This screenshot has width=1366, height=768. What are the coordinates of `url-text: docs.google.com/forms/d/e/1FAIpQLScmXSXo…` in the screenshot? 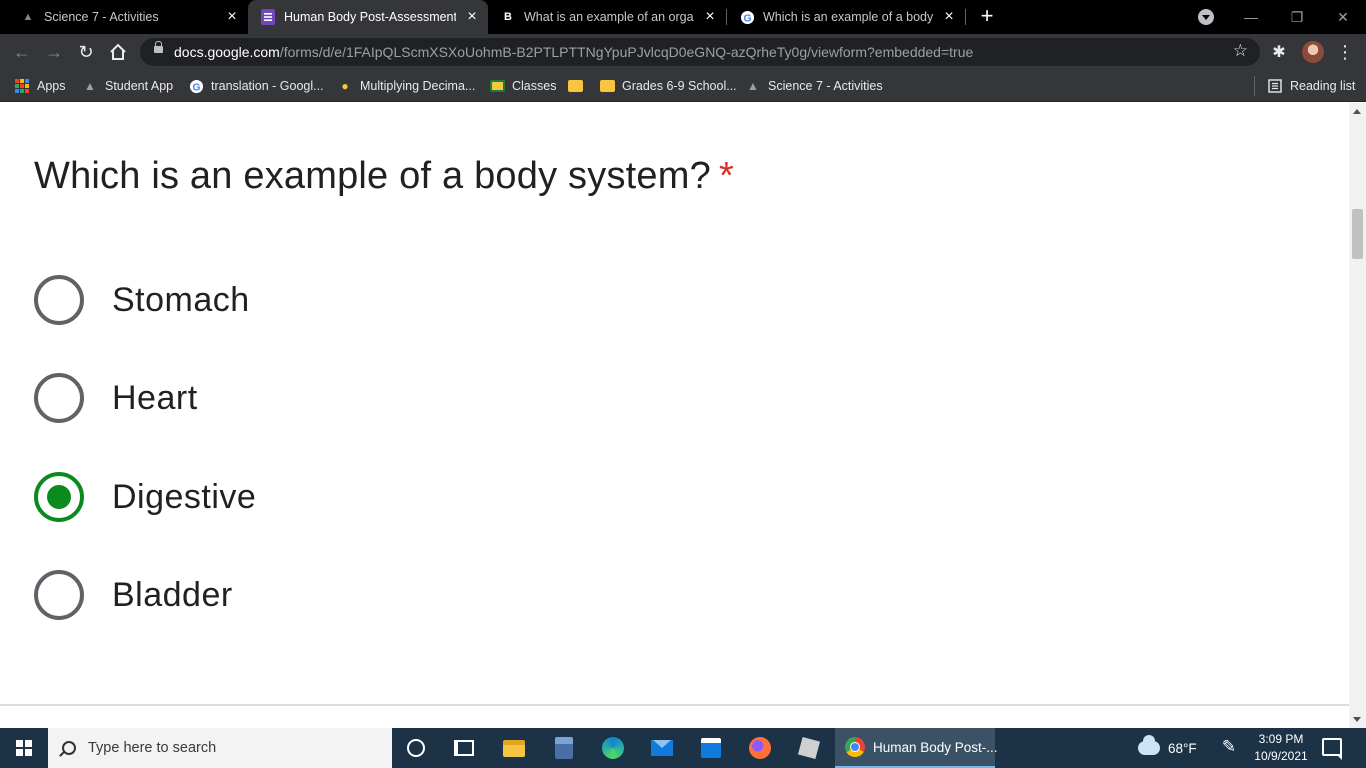 It's located at (574, 52).